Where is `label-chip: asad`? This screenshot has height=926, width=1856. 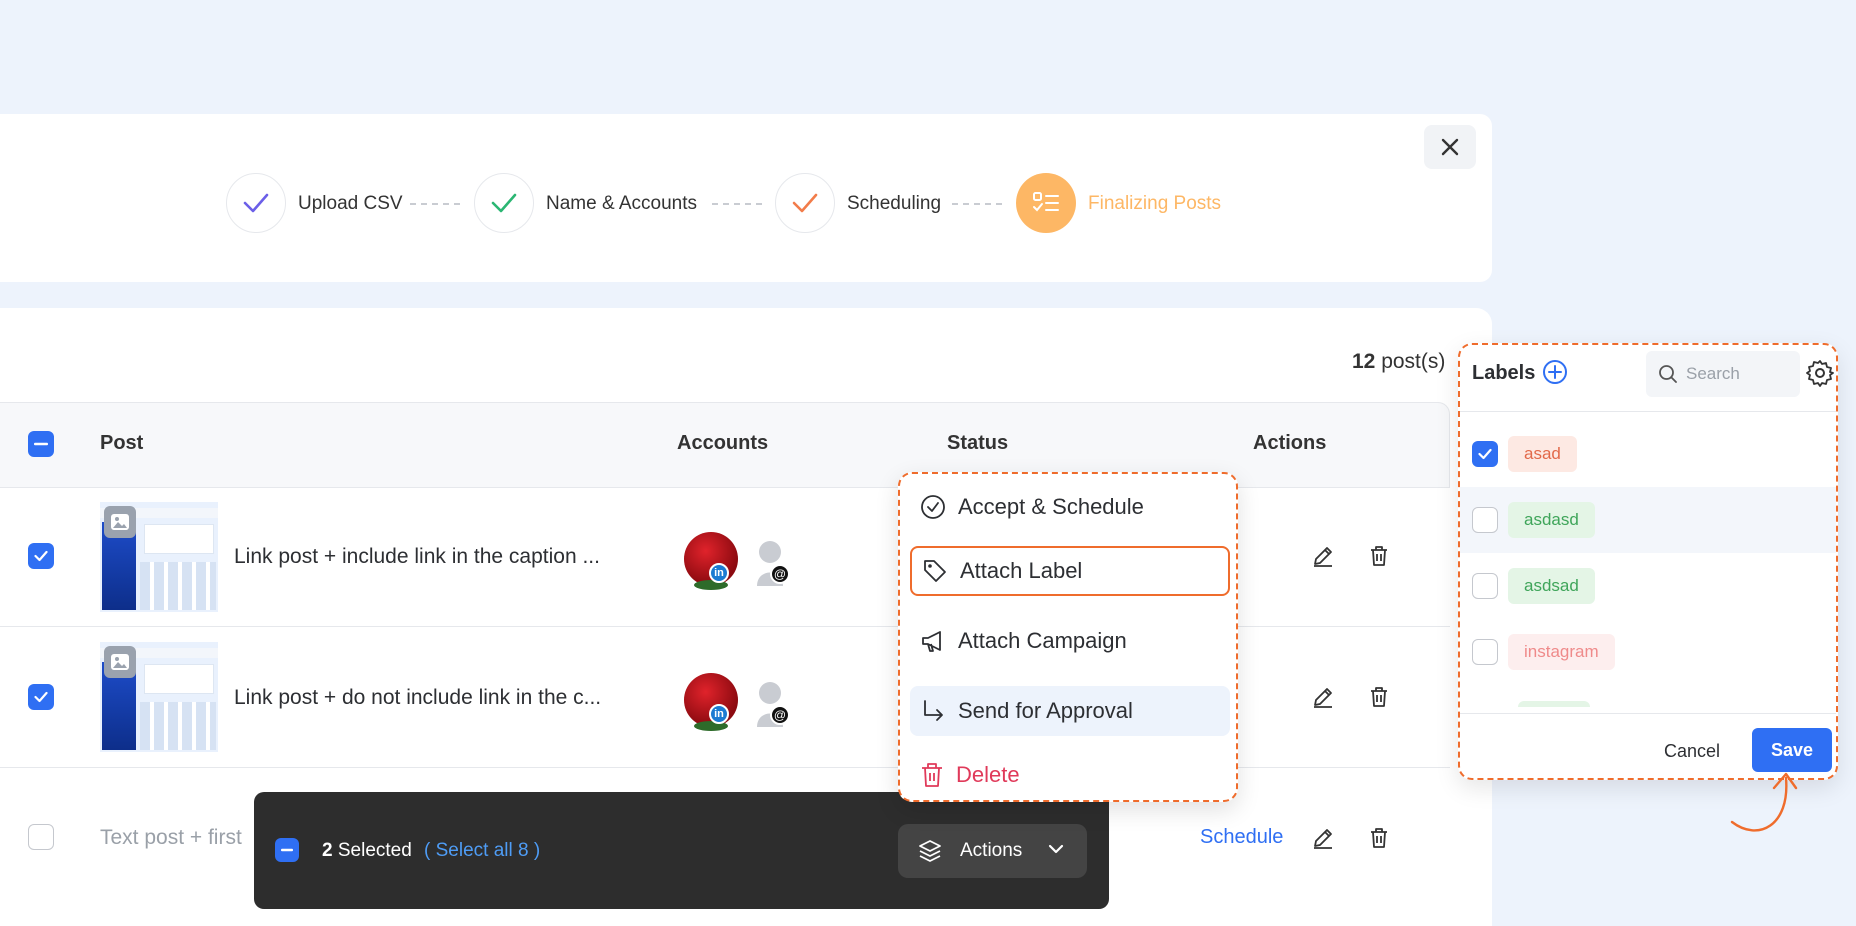
label-chip: asad is located at coordinates (1542, 454).